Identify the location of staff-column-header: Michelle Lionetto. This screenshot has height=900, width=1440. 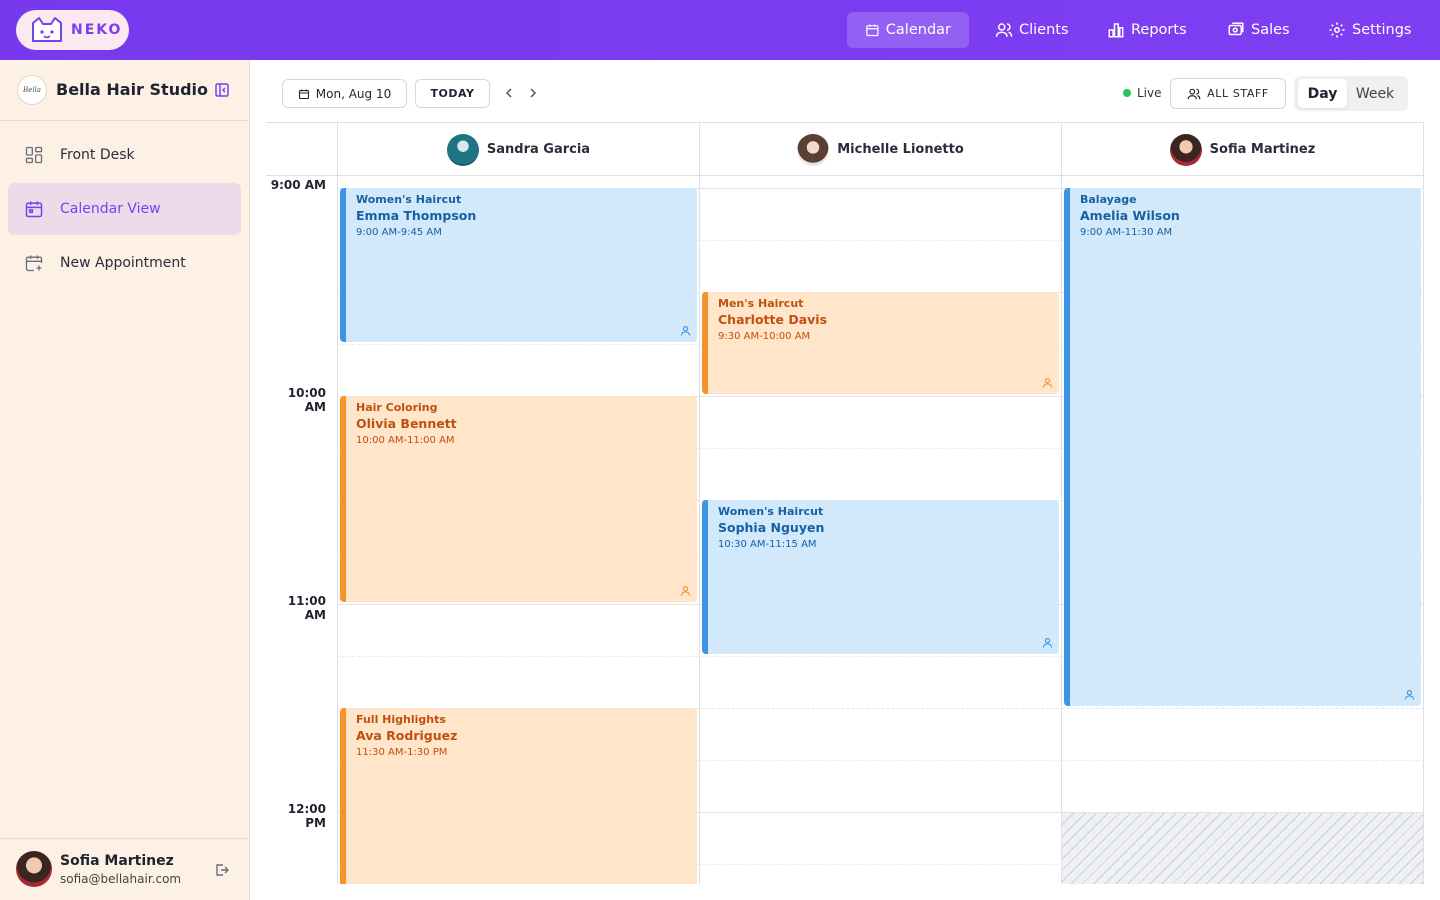
(880, 149).